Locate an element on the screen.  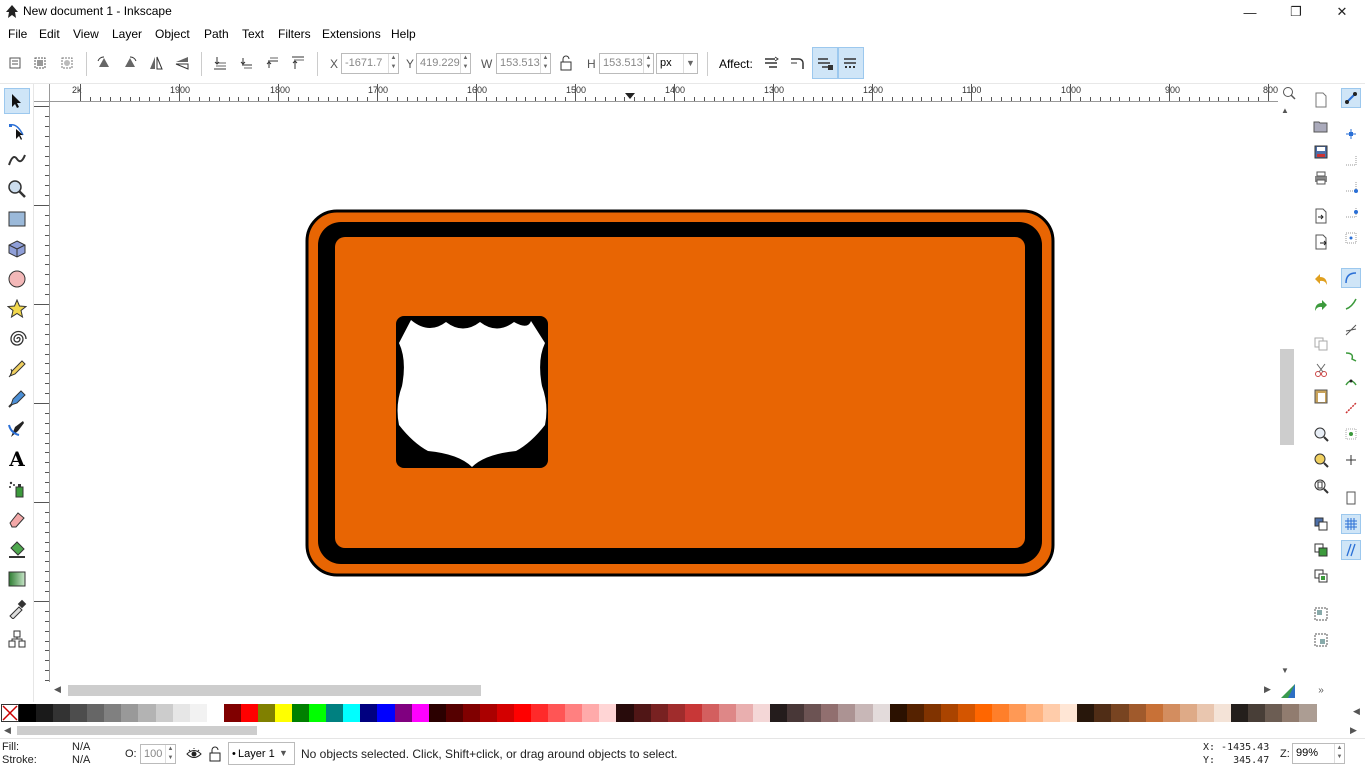
snap-bbox-icon is located at coordinates (1351, 134).